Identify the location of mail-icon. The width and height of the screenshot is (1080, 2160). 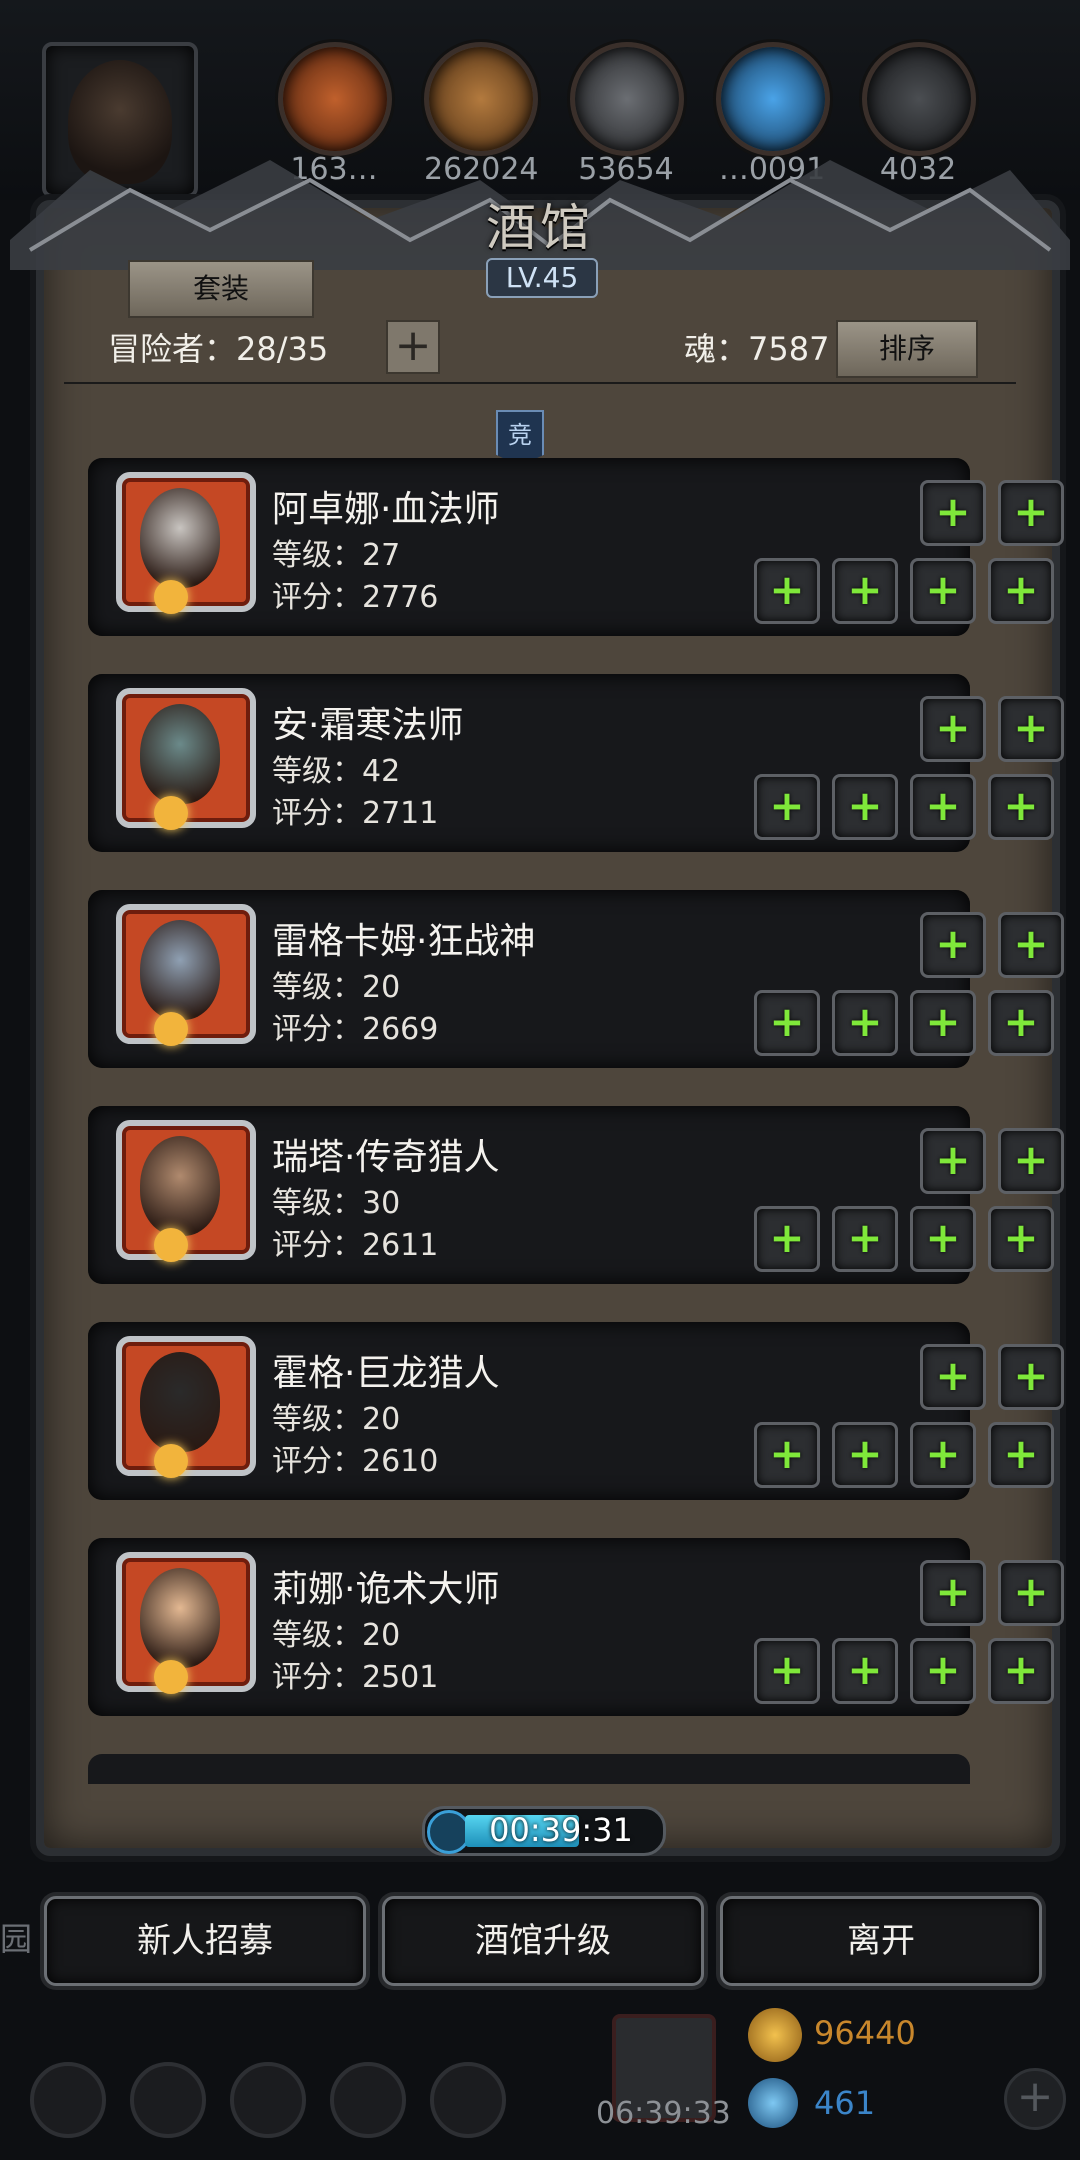
(368, 2100).